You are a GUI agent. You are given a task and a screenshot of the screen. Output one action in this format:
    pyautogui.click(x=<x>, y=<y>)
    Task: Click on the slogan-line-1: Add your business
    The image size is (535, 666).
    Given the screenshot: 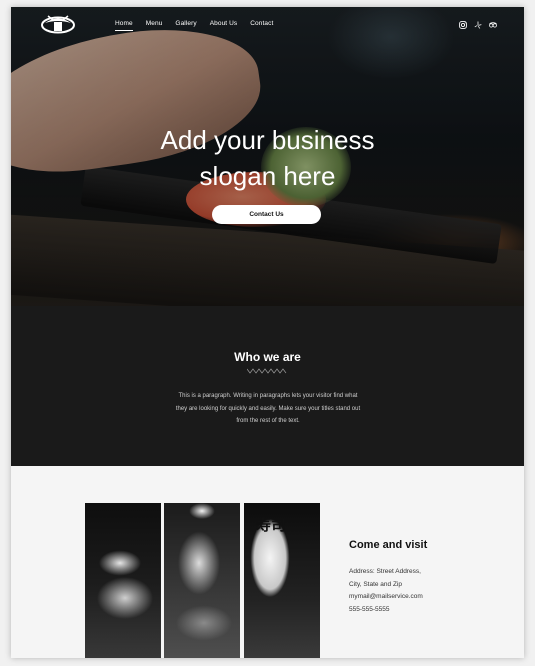 What is the action you would take?
    pyautogui.click(x=267, y=140)
    